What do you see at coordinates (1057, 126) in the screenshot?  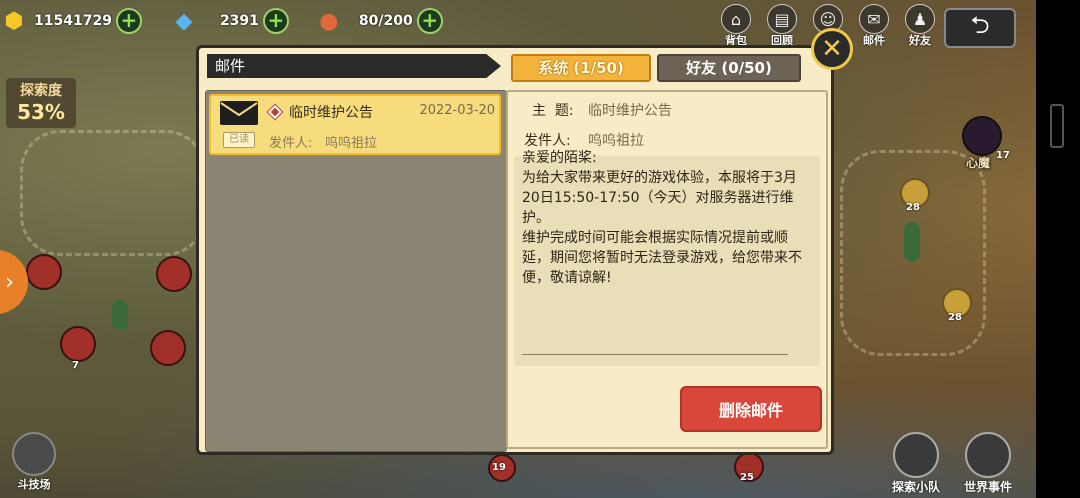 I see `side-handle` at bounding box center [1057, 126].